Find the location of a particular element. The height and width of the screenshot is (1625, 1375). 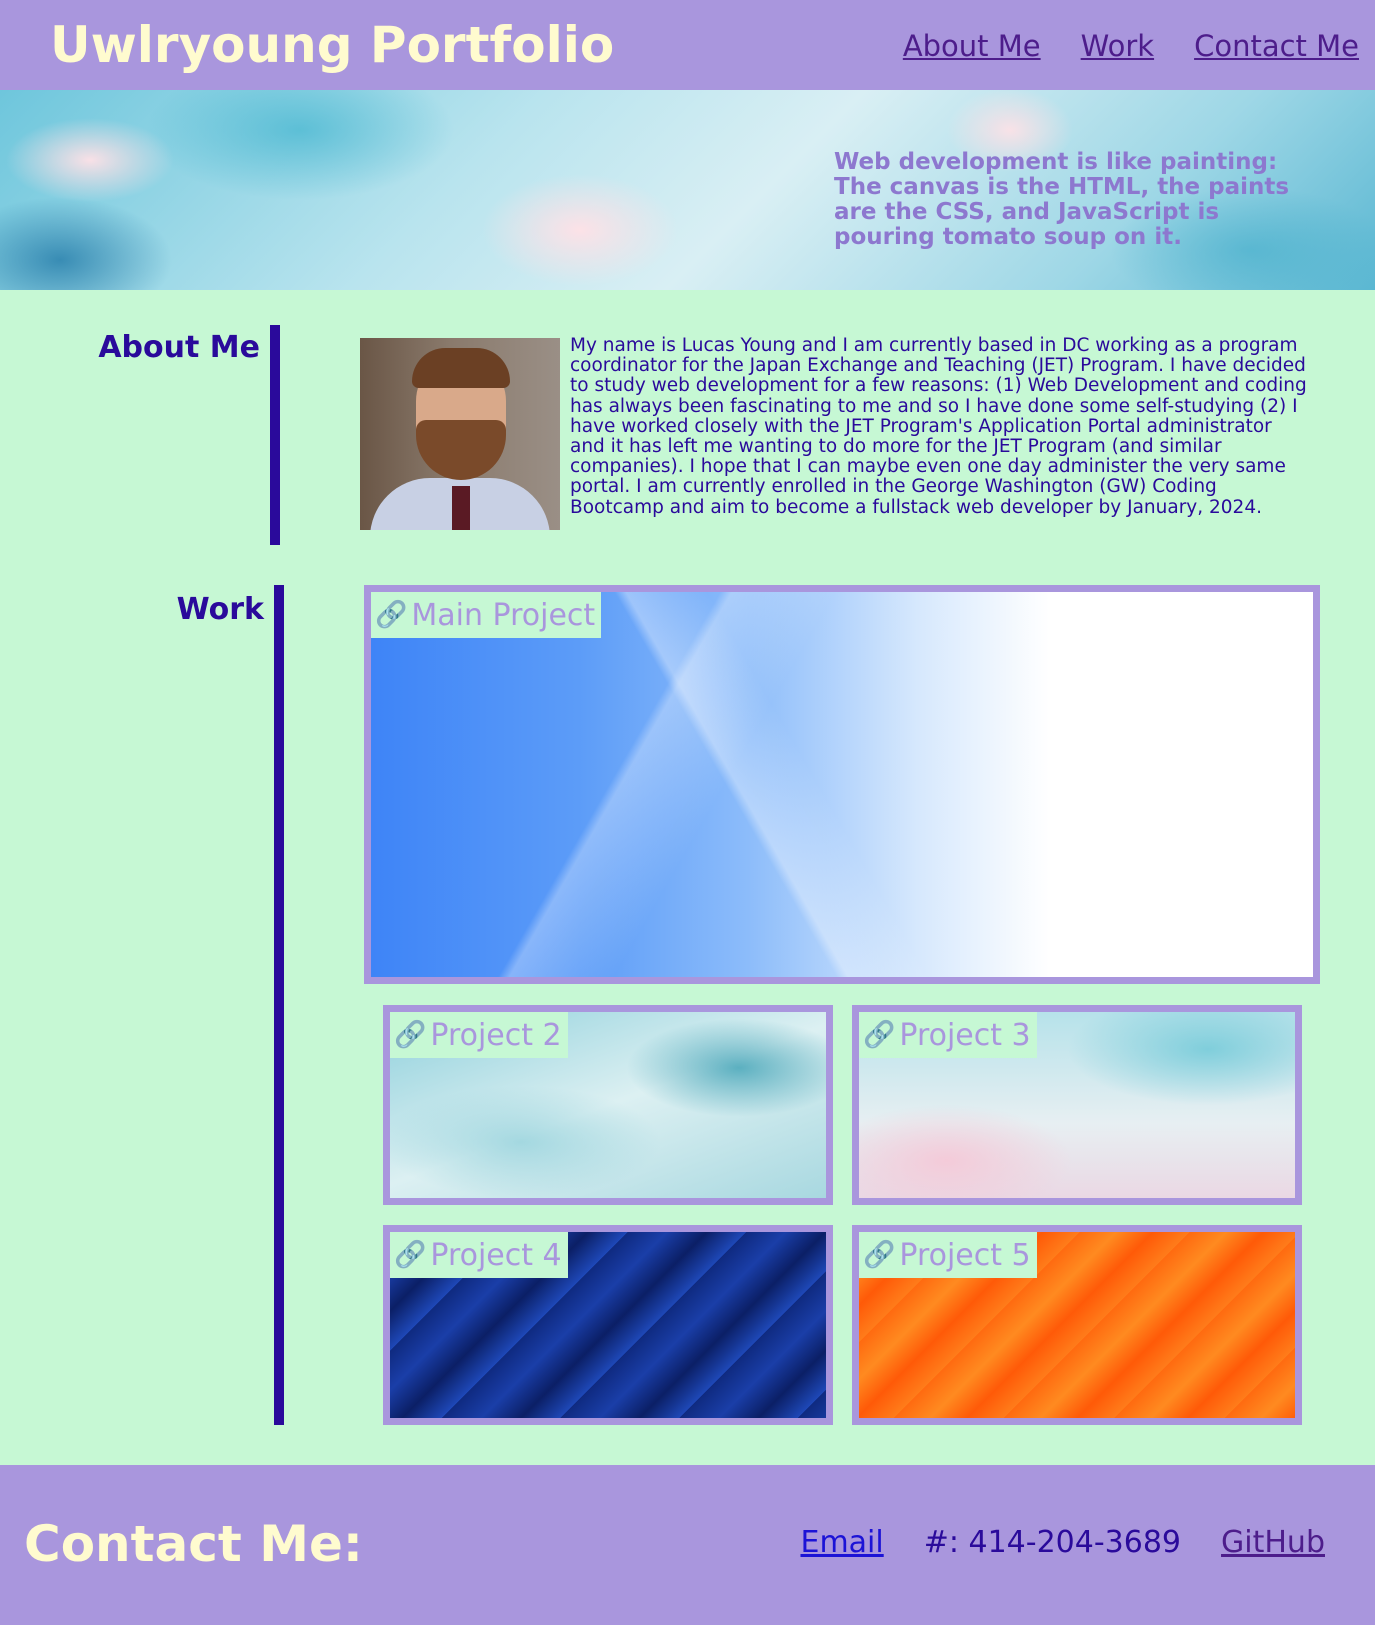

project-label: 🔗 Main Project is located at coordinates (486, 615).